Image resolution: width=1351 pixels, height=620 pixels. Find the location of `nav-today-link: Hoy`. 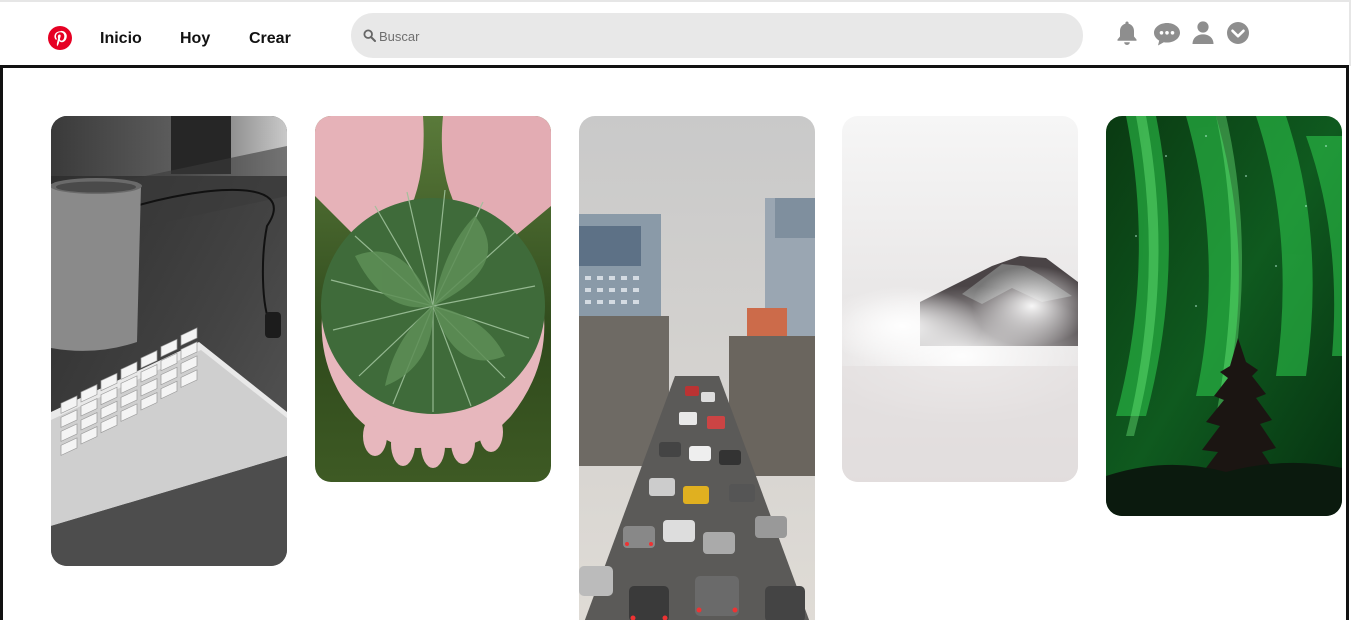

nav-today-link: Hoy is located at coordinates (195, 39).